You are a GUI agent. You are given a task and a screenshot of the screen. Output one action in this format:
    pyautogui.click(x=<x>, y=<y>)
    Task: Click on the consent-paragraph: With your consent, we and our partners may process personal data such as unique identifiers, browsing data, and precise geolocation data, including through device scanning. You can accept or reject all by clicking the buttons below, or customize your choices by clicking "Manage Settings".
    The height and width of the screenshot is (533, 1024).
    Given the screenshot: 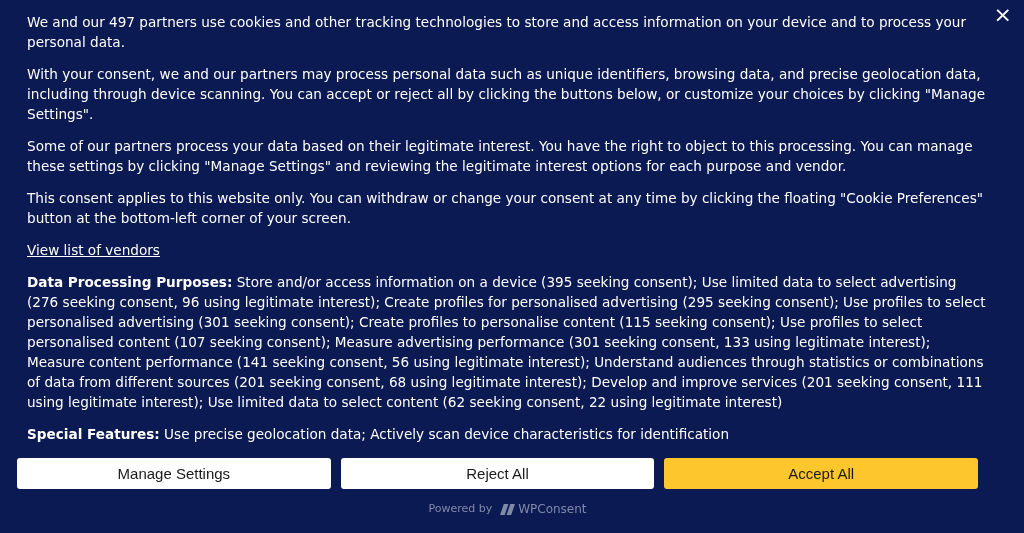 What is the action you would take?
    pyautogui.click(x=507, y=94)
    